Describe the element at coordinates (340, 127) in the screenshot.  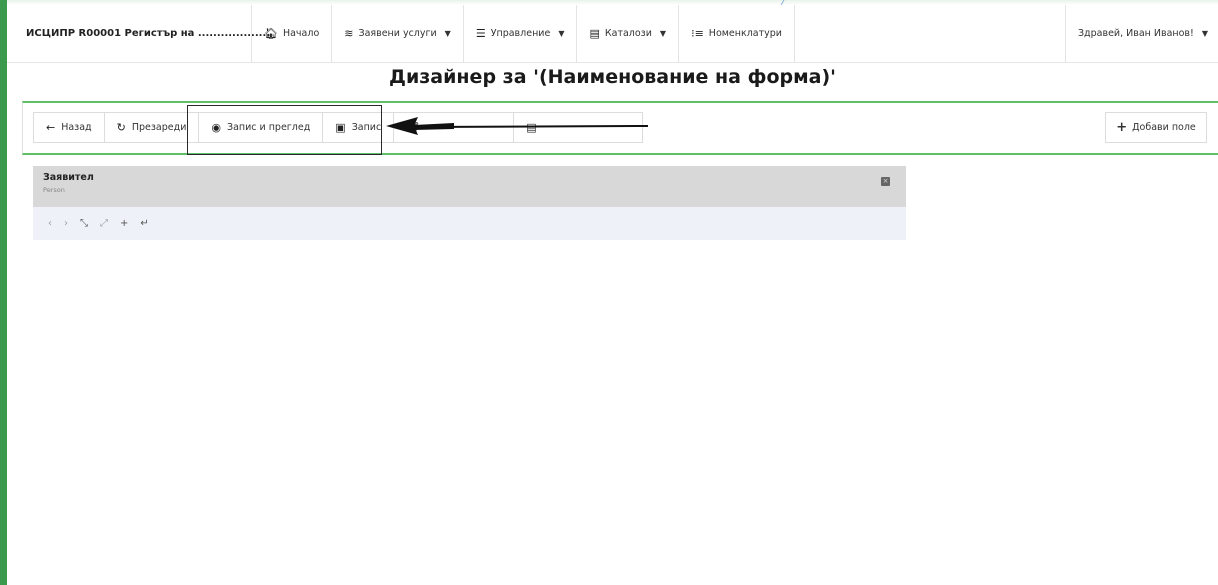
I see `floppy-disk-icon: ▣` at that location.